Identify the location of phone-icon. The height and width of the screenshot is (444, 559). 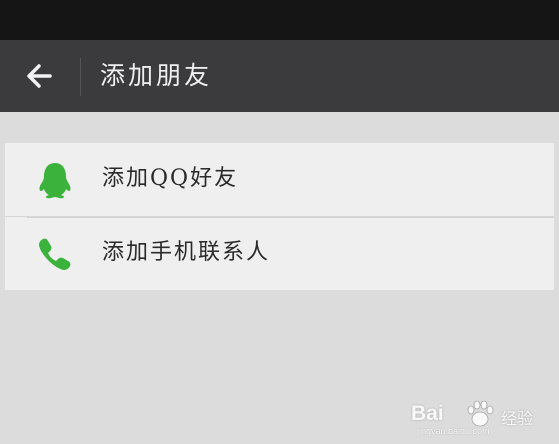
(55, 254).